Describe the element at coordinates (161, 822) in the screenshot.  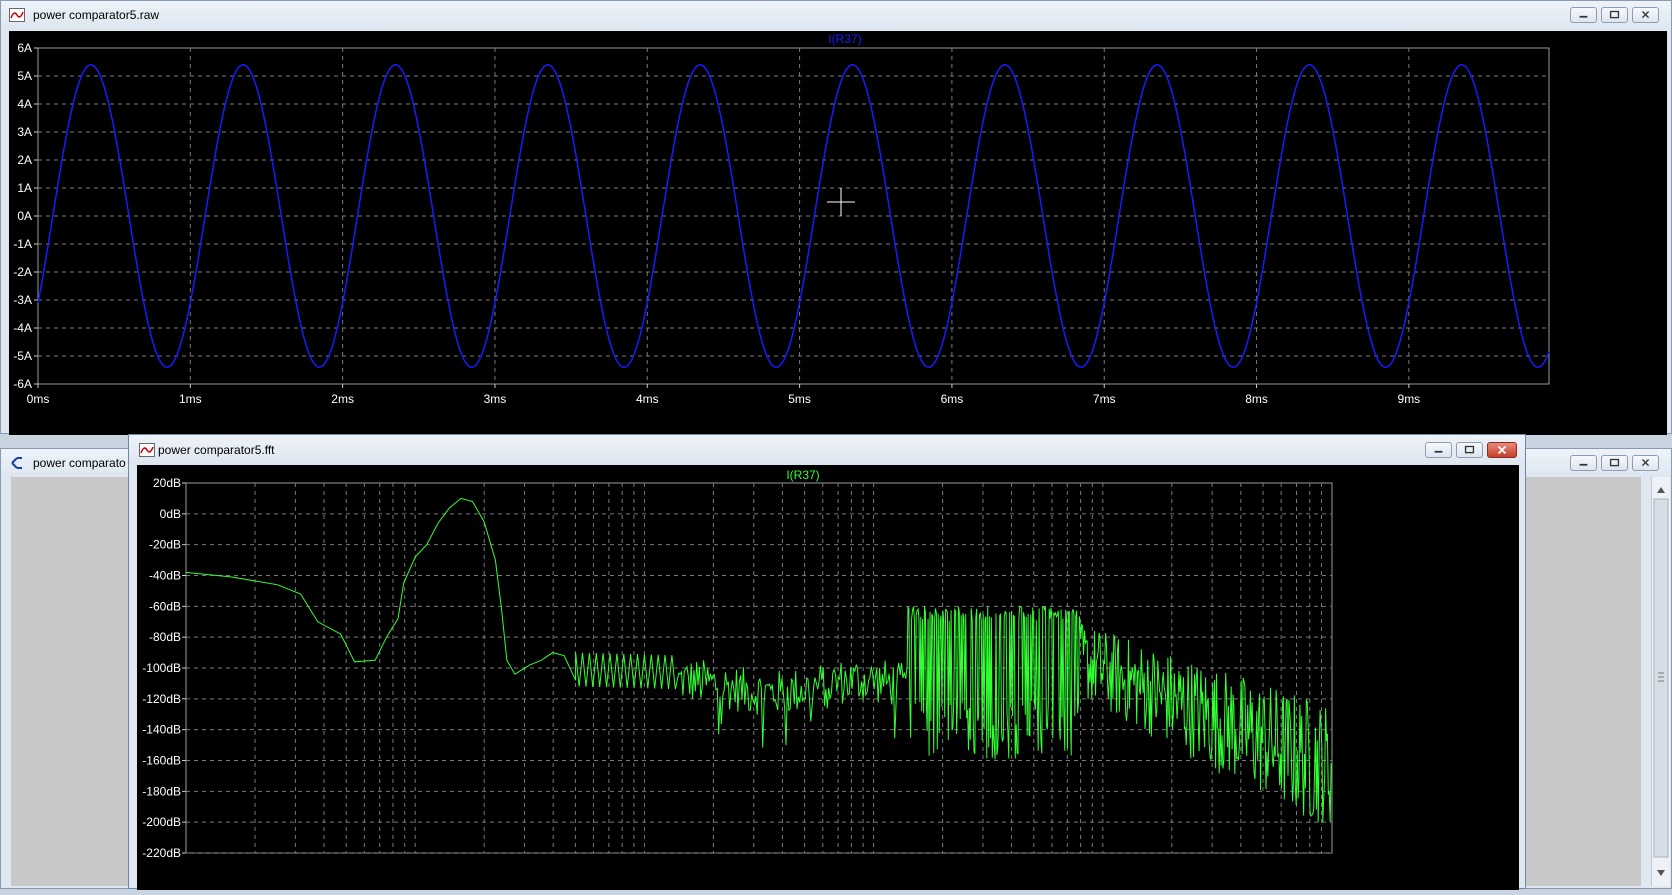
I see `y-tick-label: -200dB` at that location.